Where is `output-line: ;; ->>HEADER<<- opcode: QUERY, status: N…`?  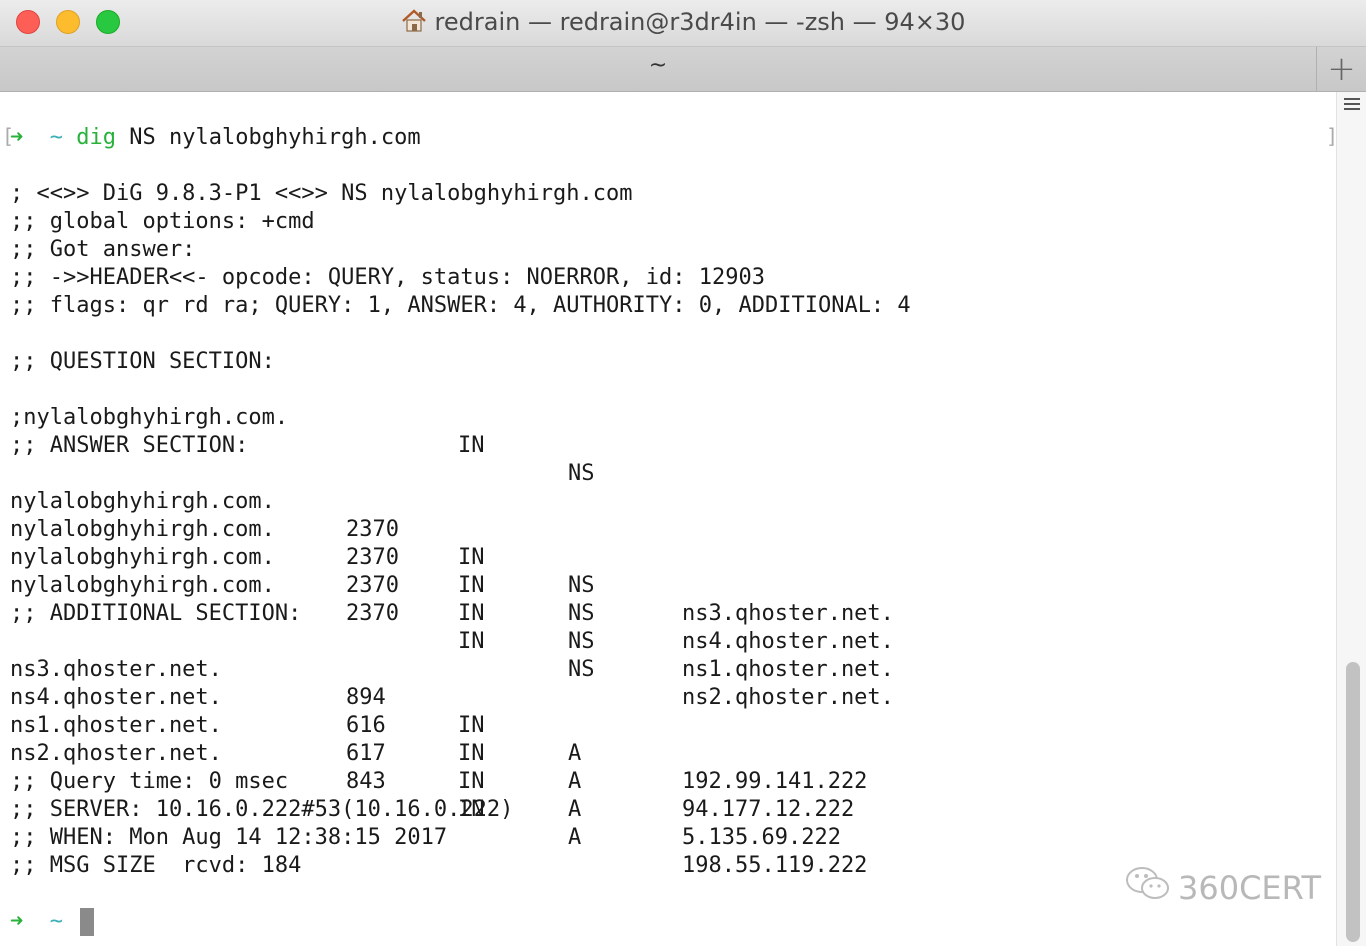 output-line: ;; ->>HEADER<<- opcode: QUERY, status: N… is located at coordinates (387, 277).